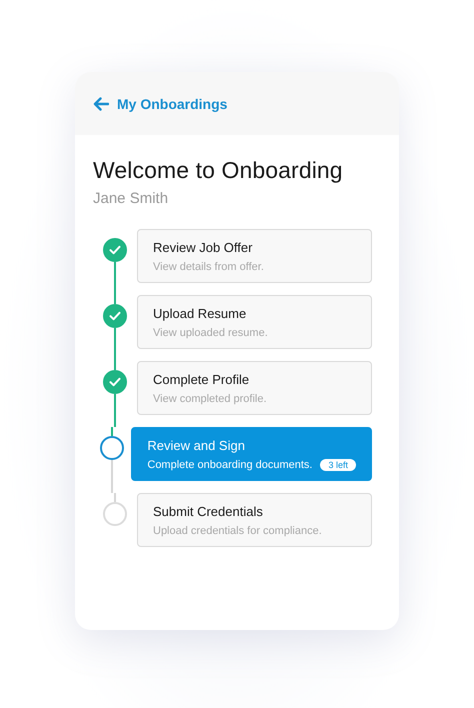  What do you see at coordinates (201, 379) in the screenshot?
I see `step-title: Complete Profile` at bounding box center [201, 379].